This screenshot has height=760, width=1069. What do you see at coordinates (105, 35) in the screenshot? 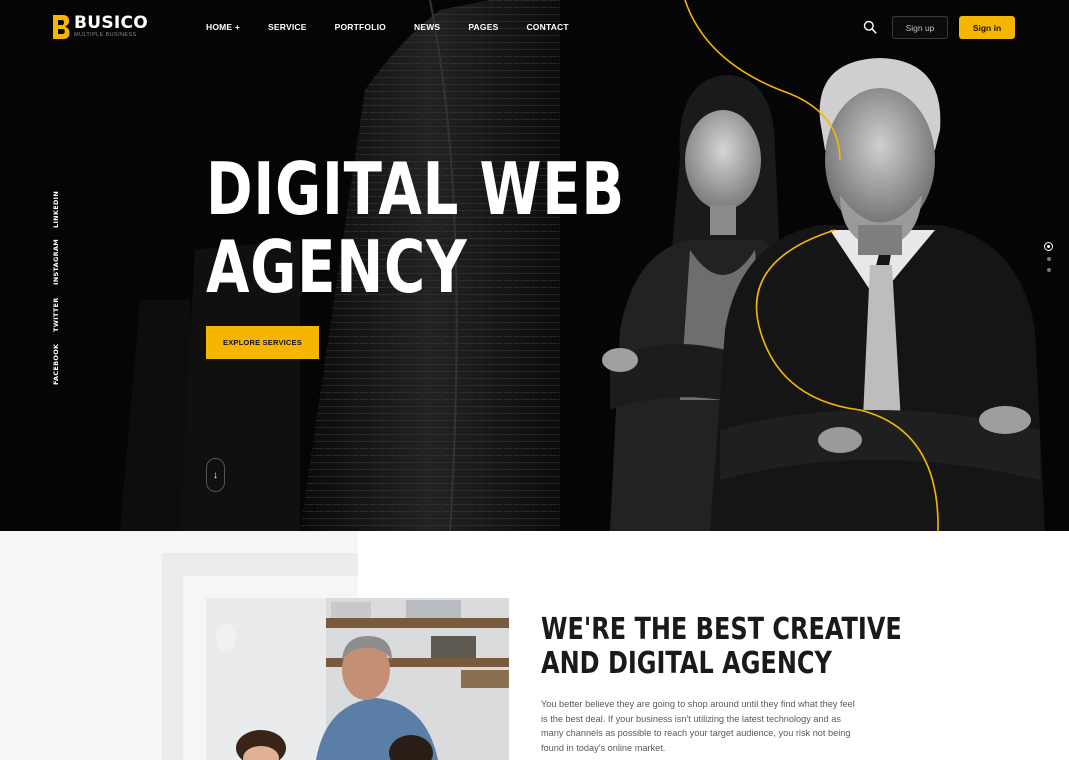
I see `logo-tagline: MULTIPLE BUSINESS` at bounding box center [105, 35].